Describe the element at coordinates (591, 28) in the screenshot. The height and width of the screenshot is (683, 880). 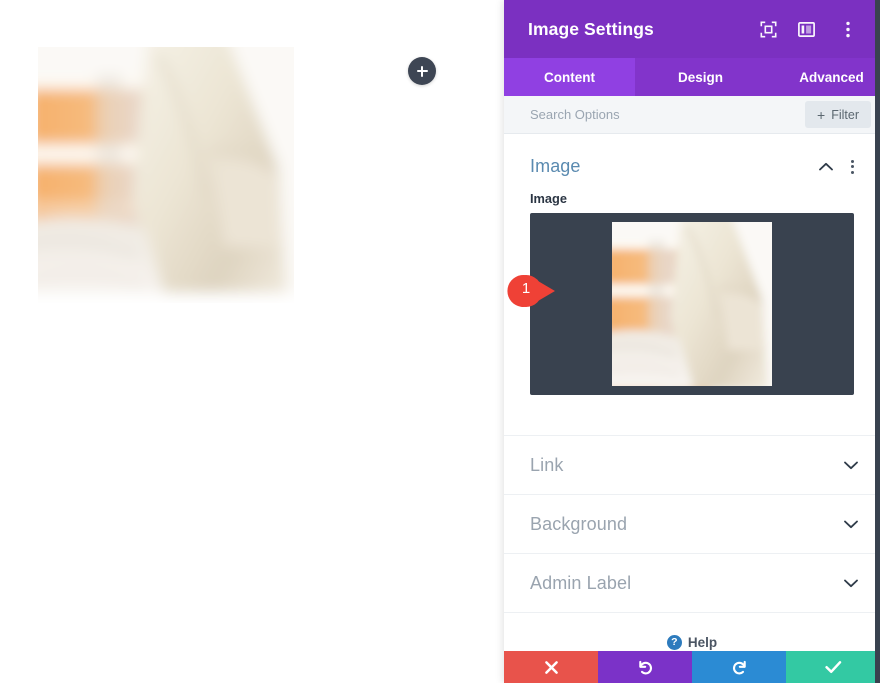
I see `panel-title: Image Settings` at that location.